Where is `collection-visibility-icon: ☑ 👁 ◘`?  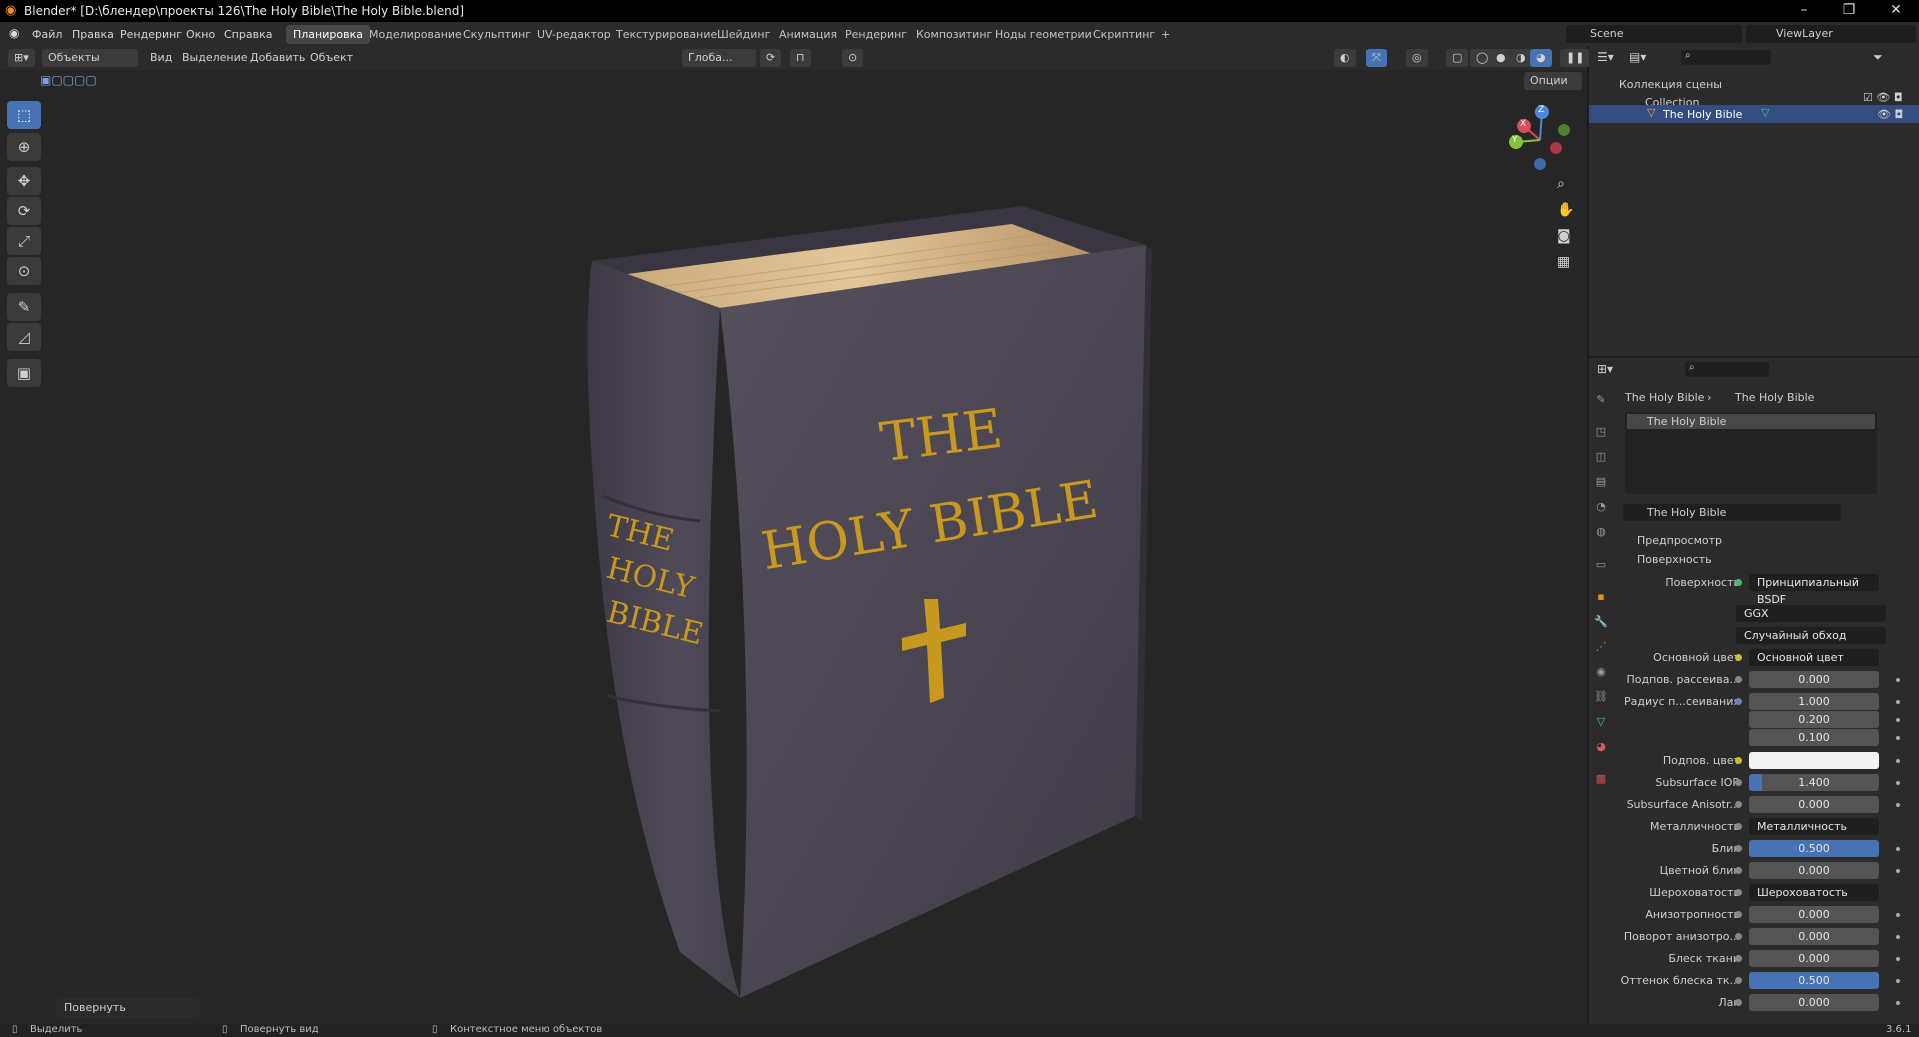
collection-visibility-icon: ☑ 👁 ◘ is located at coordinates (1883, 97).